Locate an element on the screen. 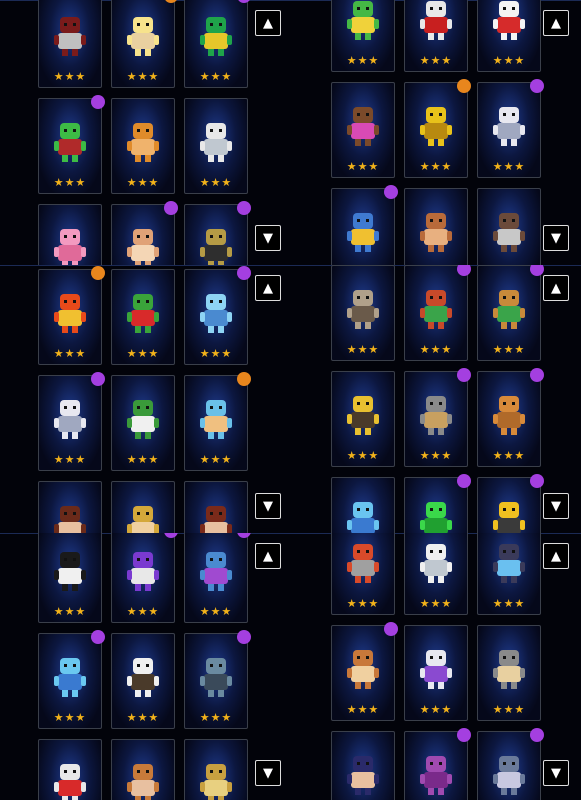 Image resolution: width=581 pixels, height=800 pixels. blue-robot-icon is located at coordinates (363, 232).